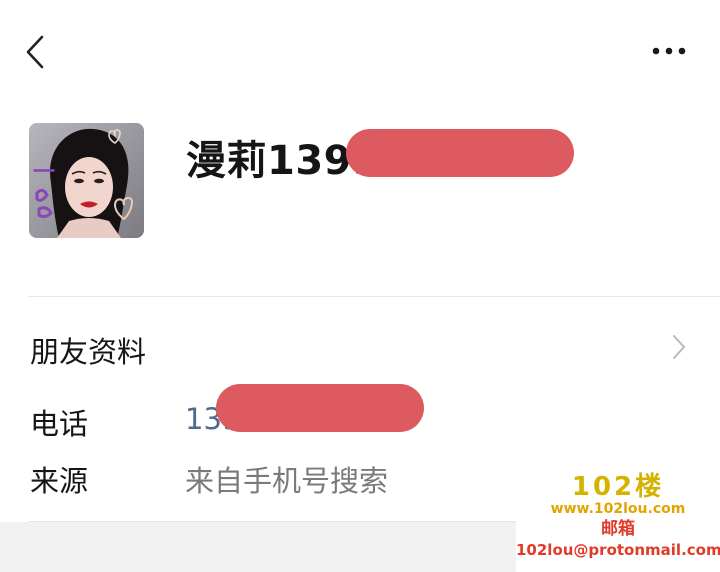 This screenshot has height=572, width=720. What do you see at coordinates (618, 529) in the screenshot?
I see `watermark-mail-label: 邮箱` at bounding box center [618, 529].